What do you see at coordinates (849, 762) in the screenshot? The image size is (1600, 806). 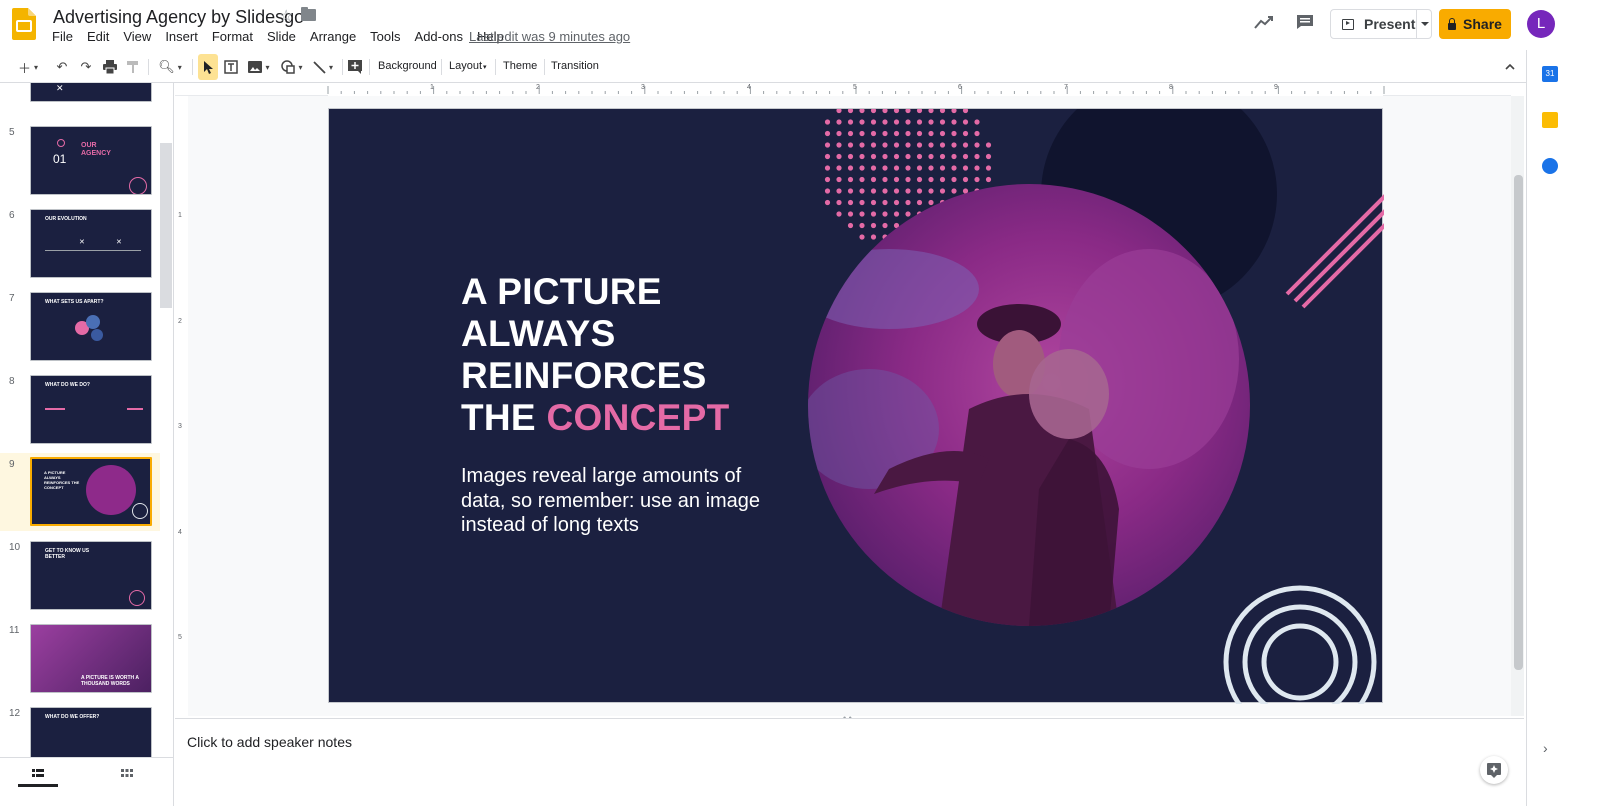 I see `speaker-notes: Click to add speaker notes` at bounding box center [849, 762].